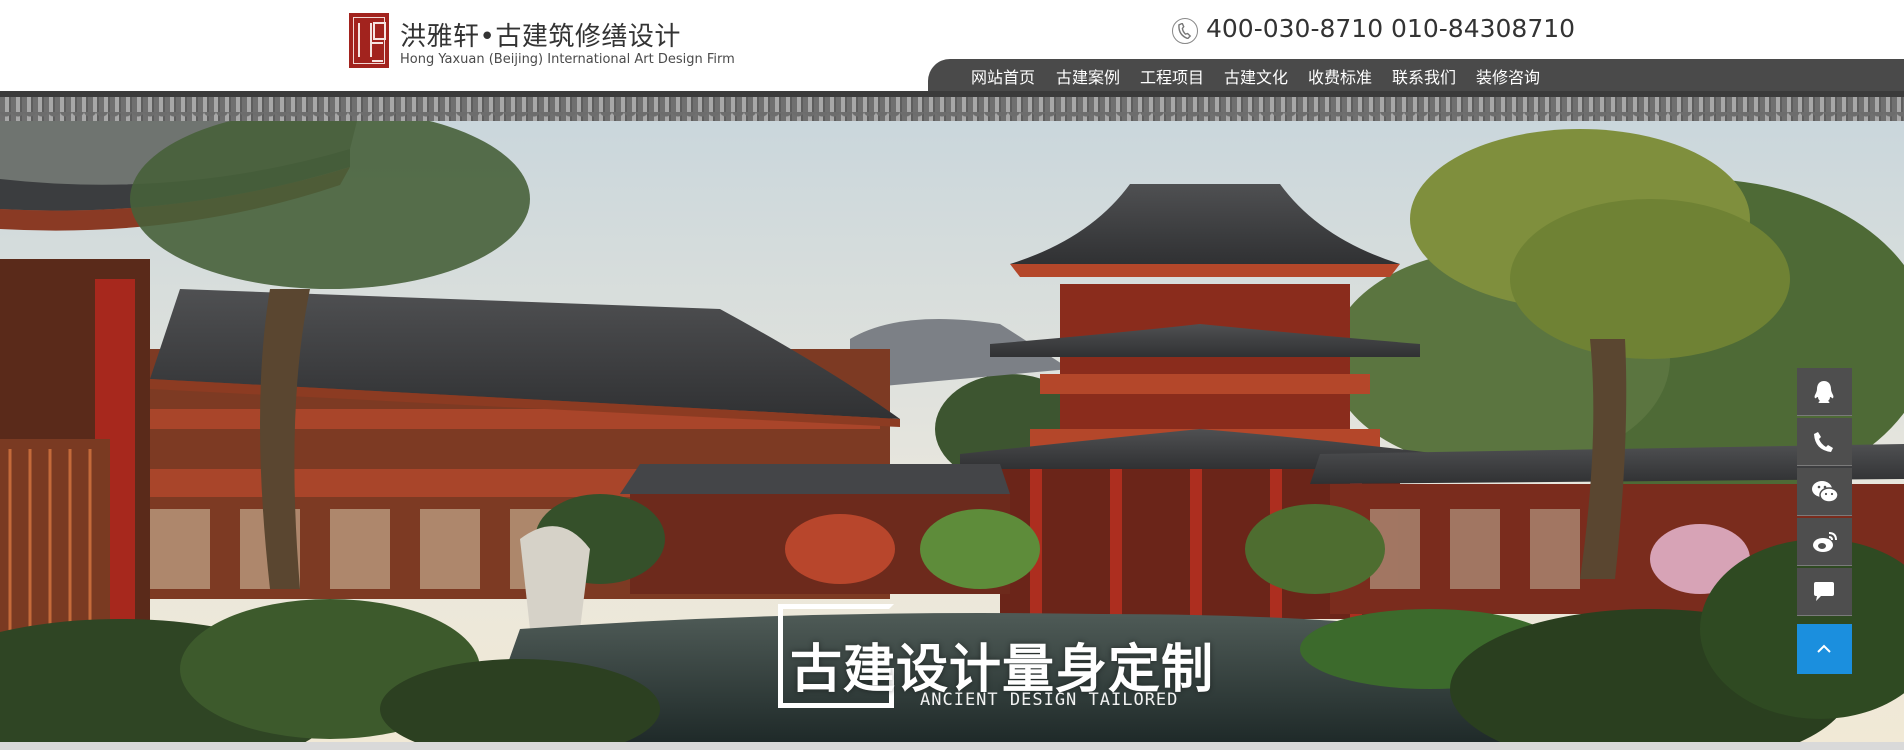 This screenshot has height=750, width=1904. I want to click on wechat-icon, so click(1825, 492).